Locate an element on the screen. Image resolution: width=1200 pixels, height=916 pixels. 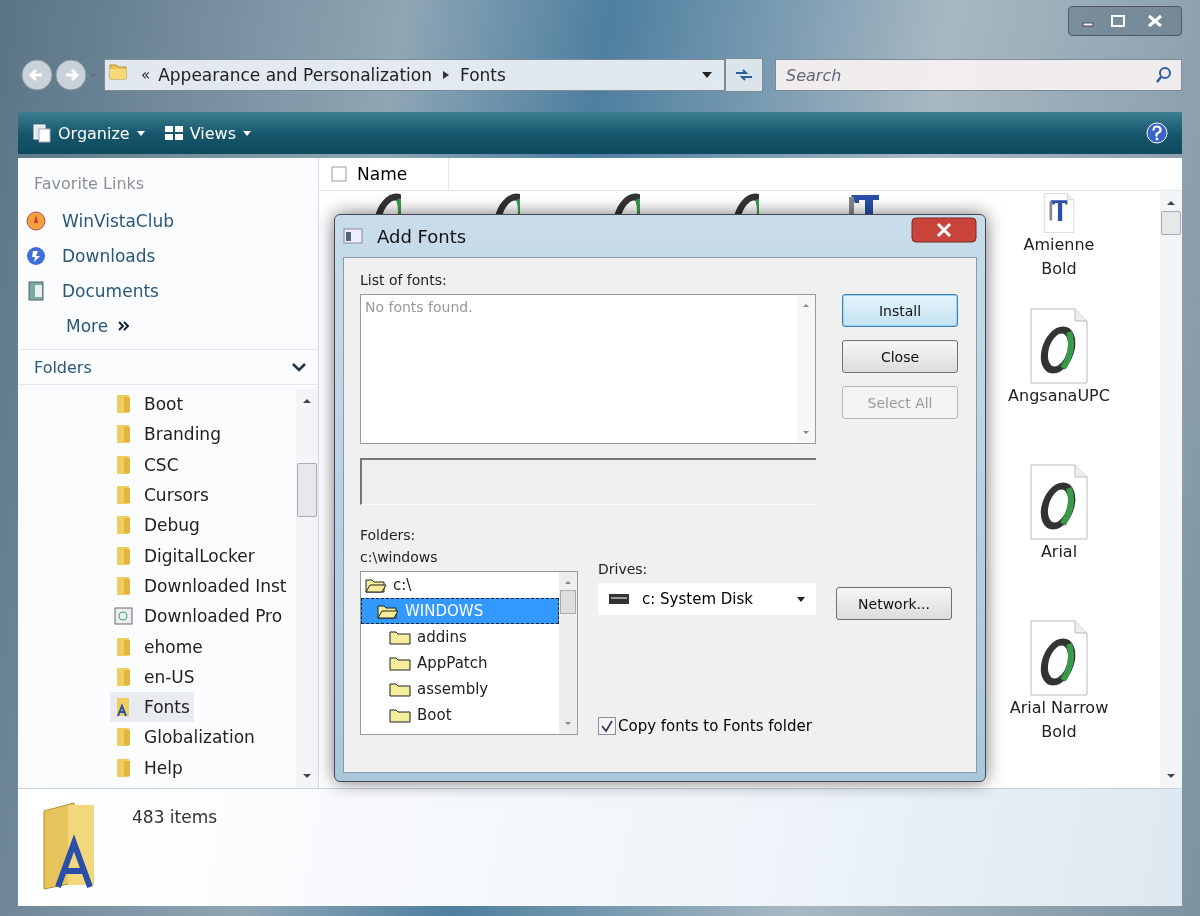
folder-tree-item: DigitalLocker is located at coordinates (184, 555).